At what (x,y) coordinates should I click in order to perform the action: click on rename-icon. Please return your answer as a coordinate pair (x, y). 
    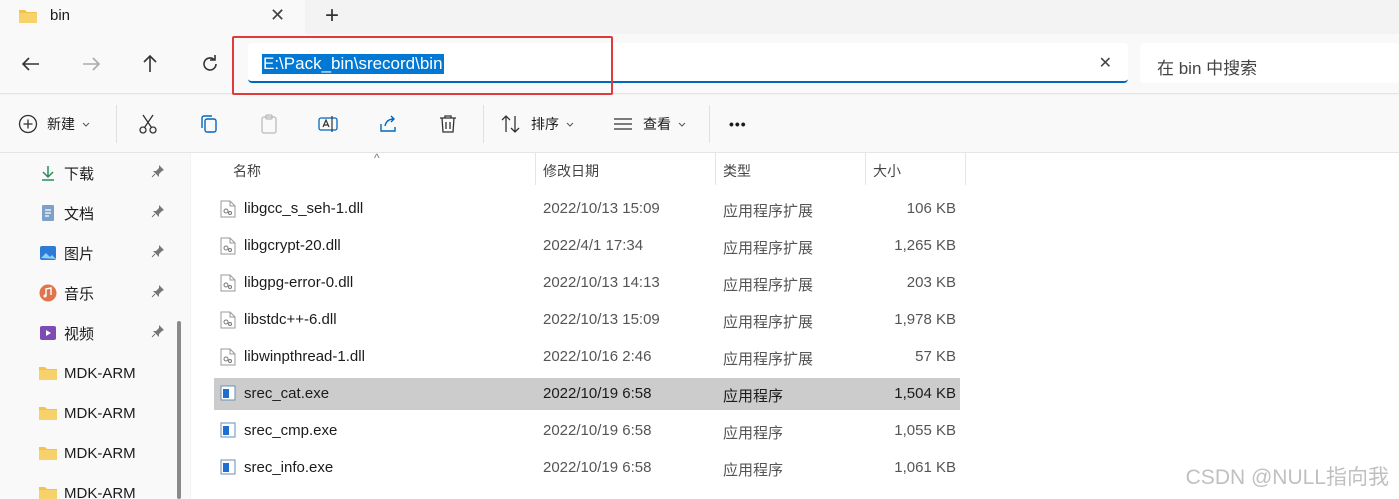
    Looking at the image, I should click on (328, 124).